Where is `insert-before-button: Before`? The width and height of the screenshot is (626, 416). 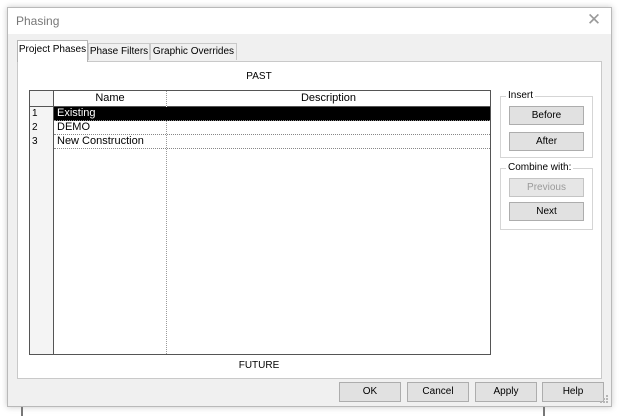 insert-before-button: Before is located at coordinates (546, 115).